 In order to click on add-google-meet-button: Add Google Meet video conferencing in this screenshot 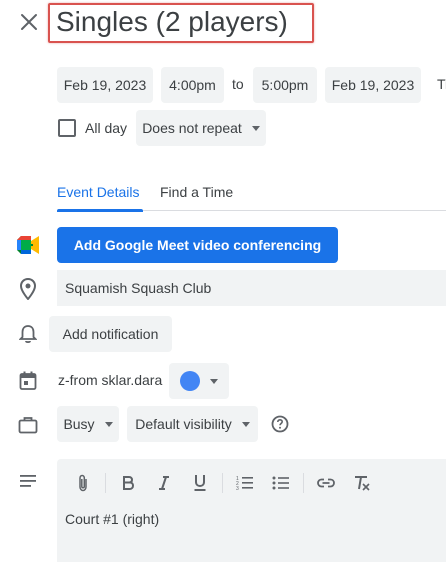, I will do `click(197, 245)`.